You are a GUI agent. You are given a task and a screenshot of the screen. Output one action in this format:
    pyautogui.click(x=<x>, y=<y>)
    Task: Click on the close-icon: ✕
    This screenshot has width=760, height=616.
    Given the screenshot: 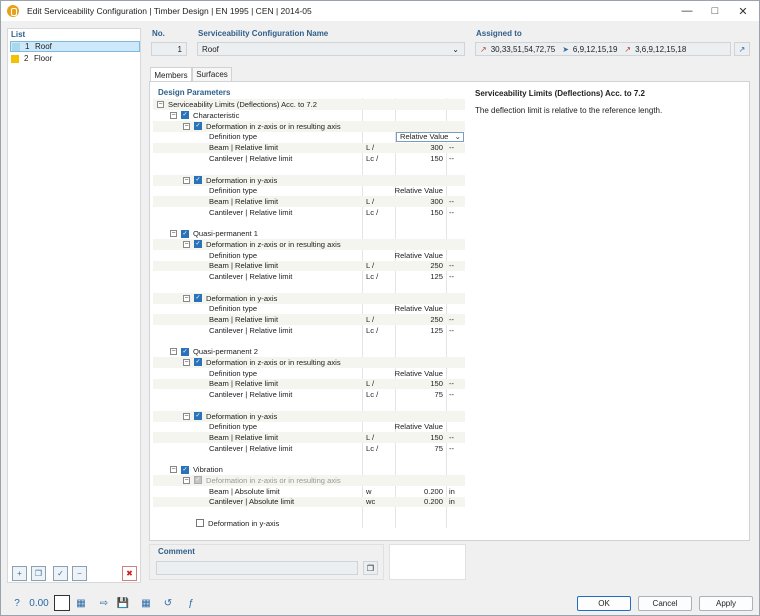 What is the action you would take?
    pyautogui.click(x=743, y=11)
    